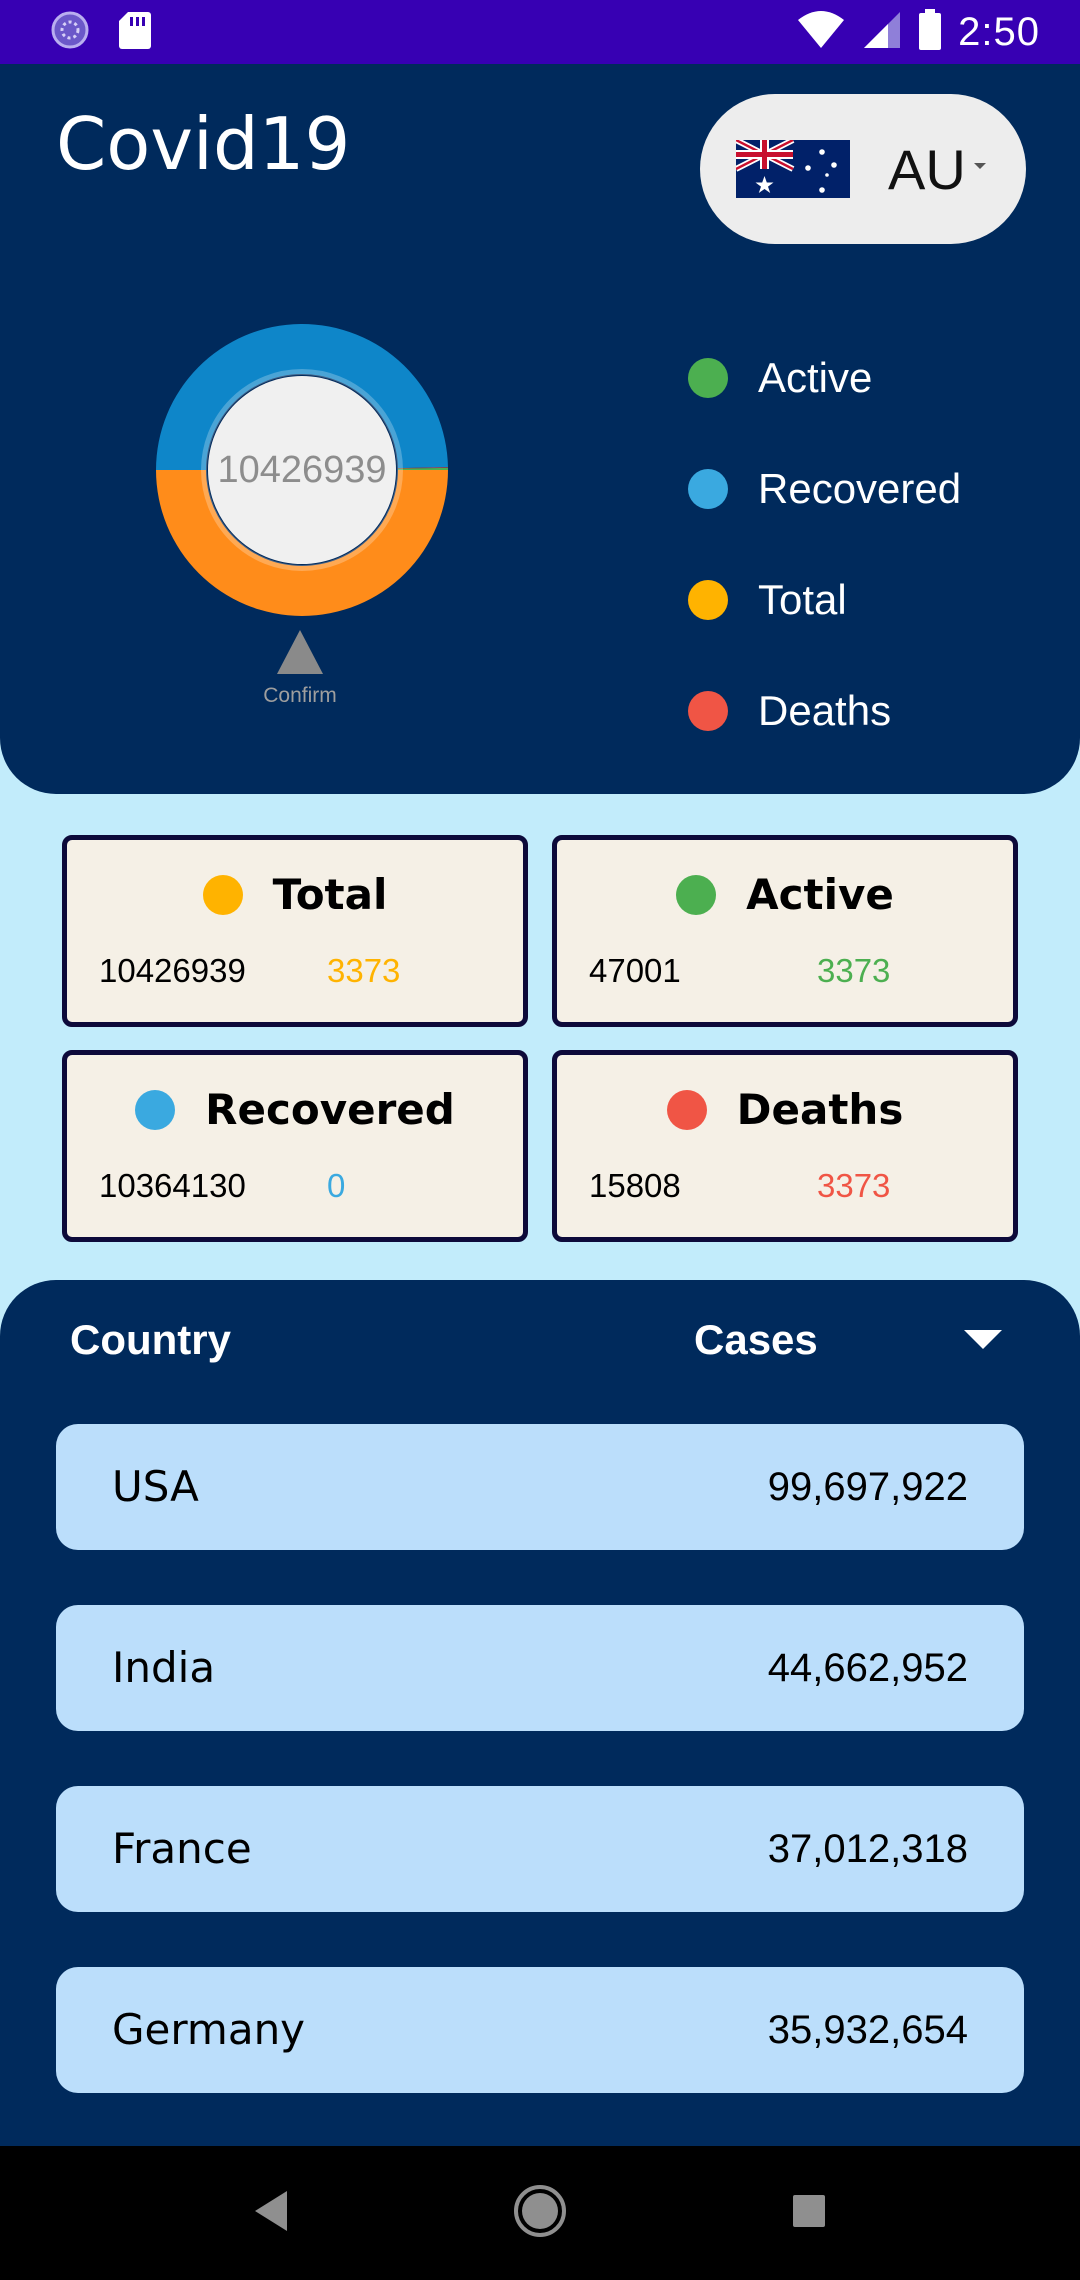 The width and height of the screenshot is (1080, 2280). I want to click on country-column-header: Country, so click(150, 1339).